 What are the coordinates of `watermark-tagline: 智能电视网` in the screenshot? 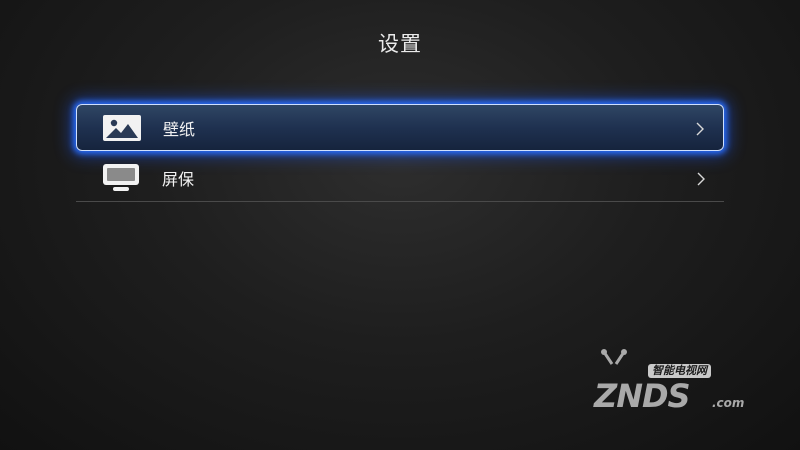 It's located at (679, 371).